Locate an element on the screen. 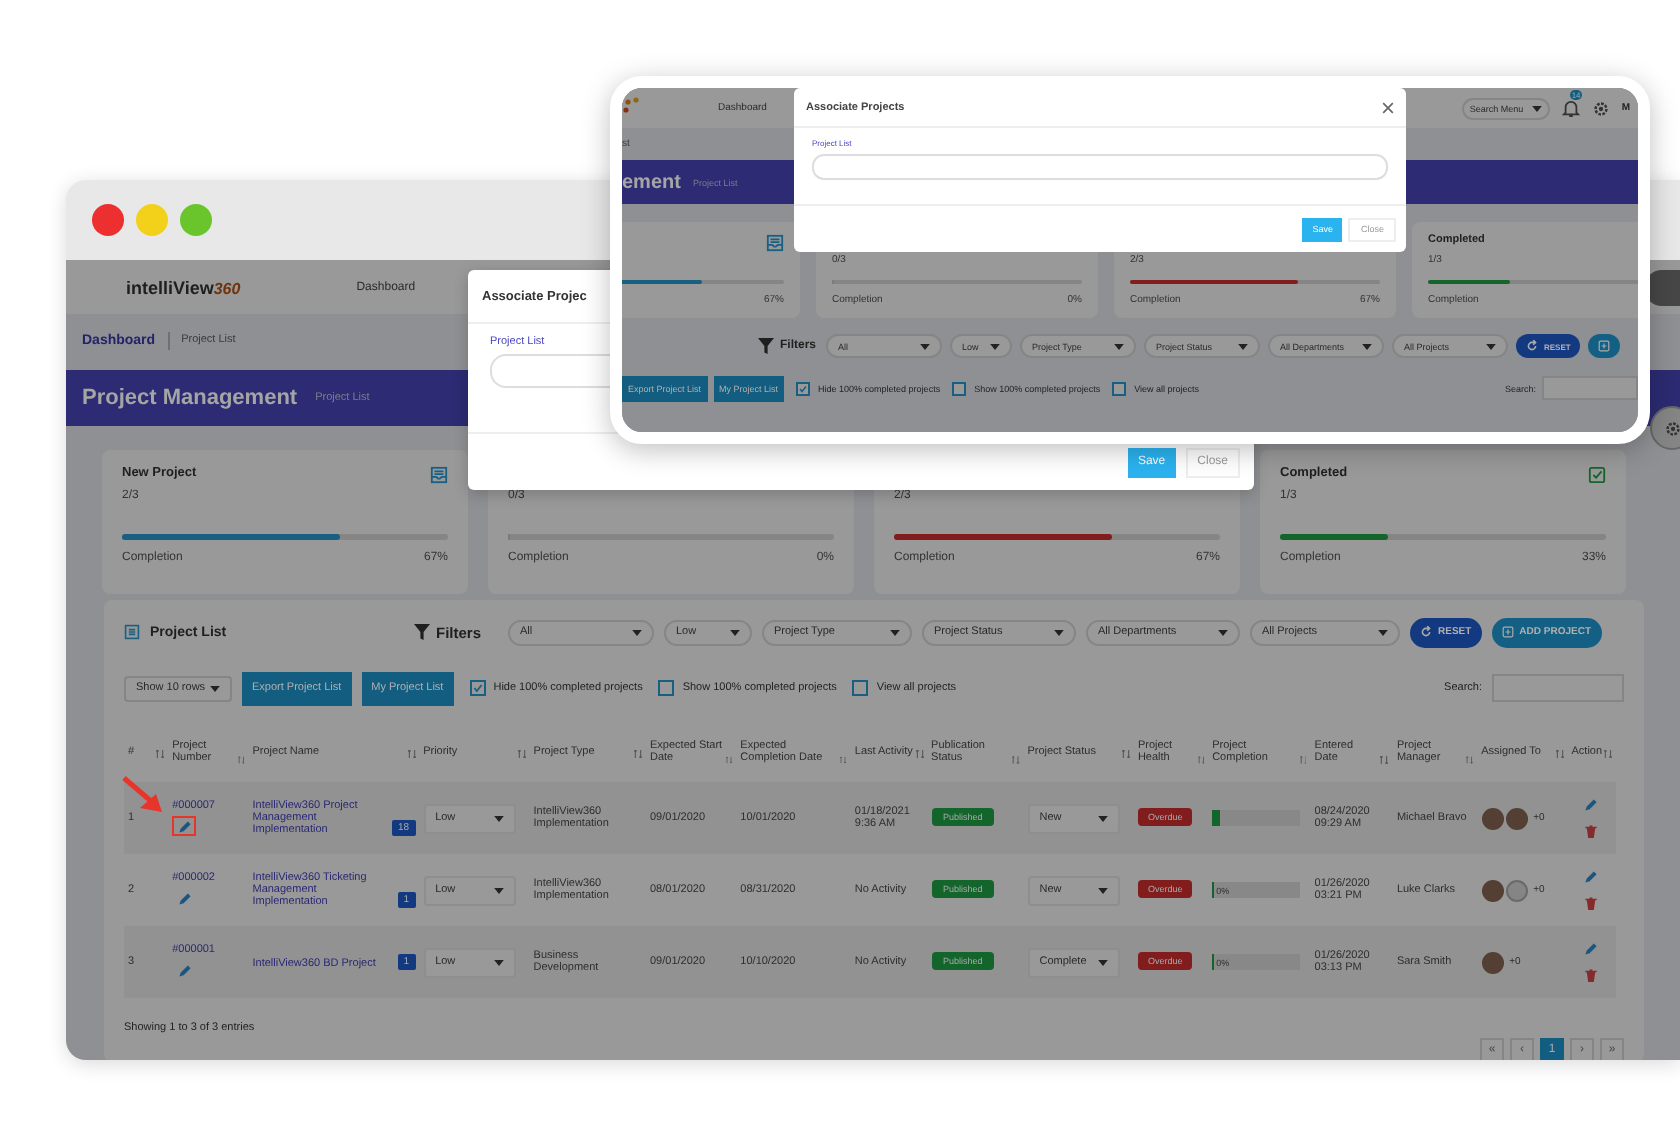  input-field is located at coordinates (1100, 167).